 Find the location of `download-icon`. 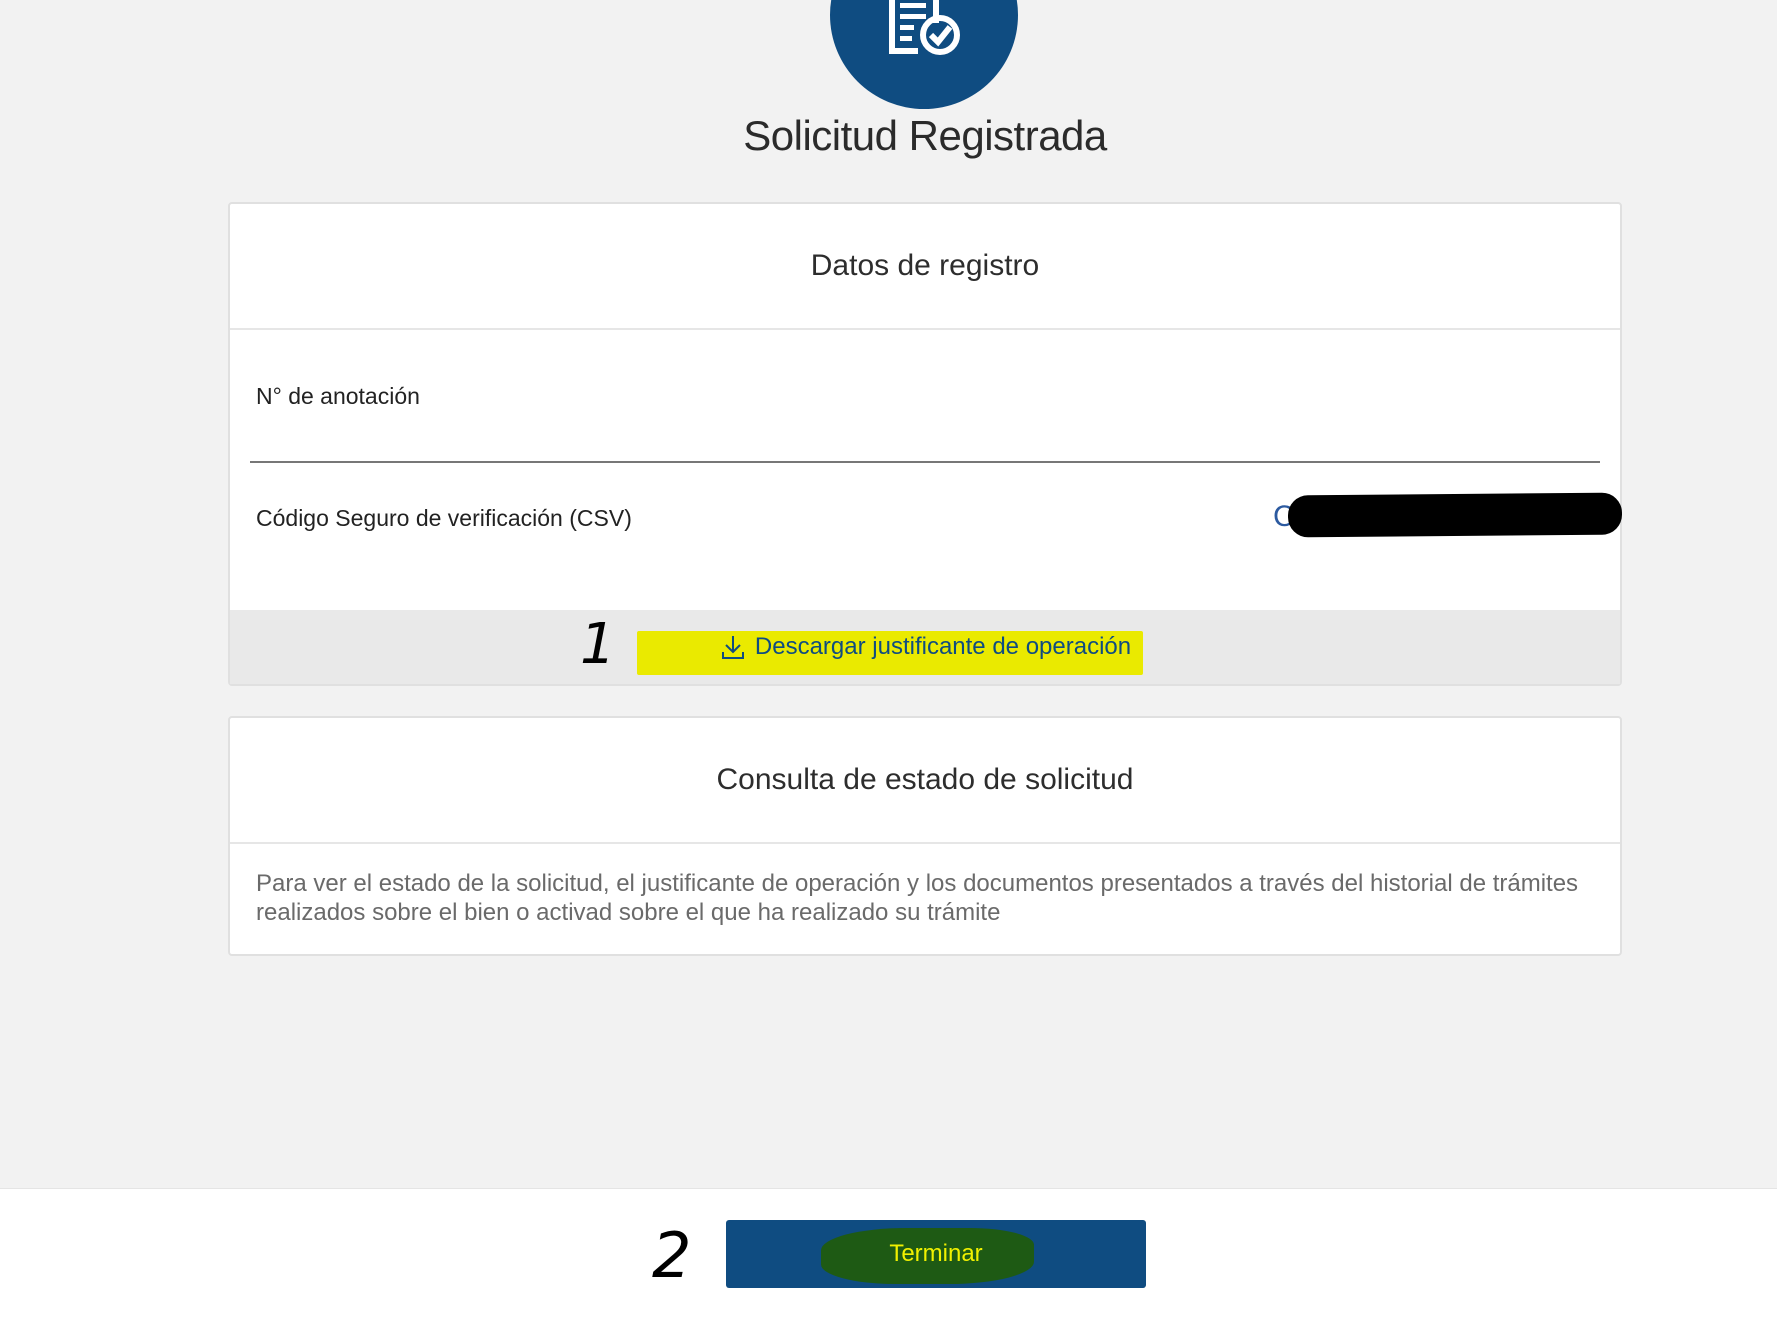

download-icon is located at coordinates (732, 647).